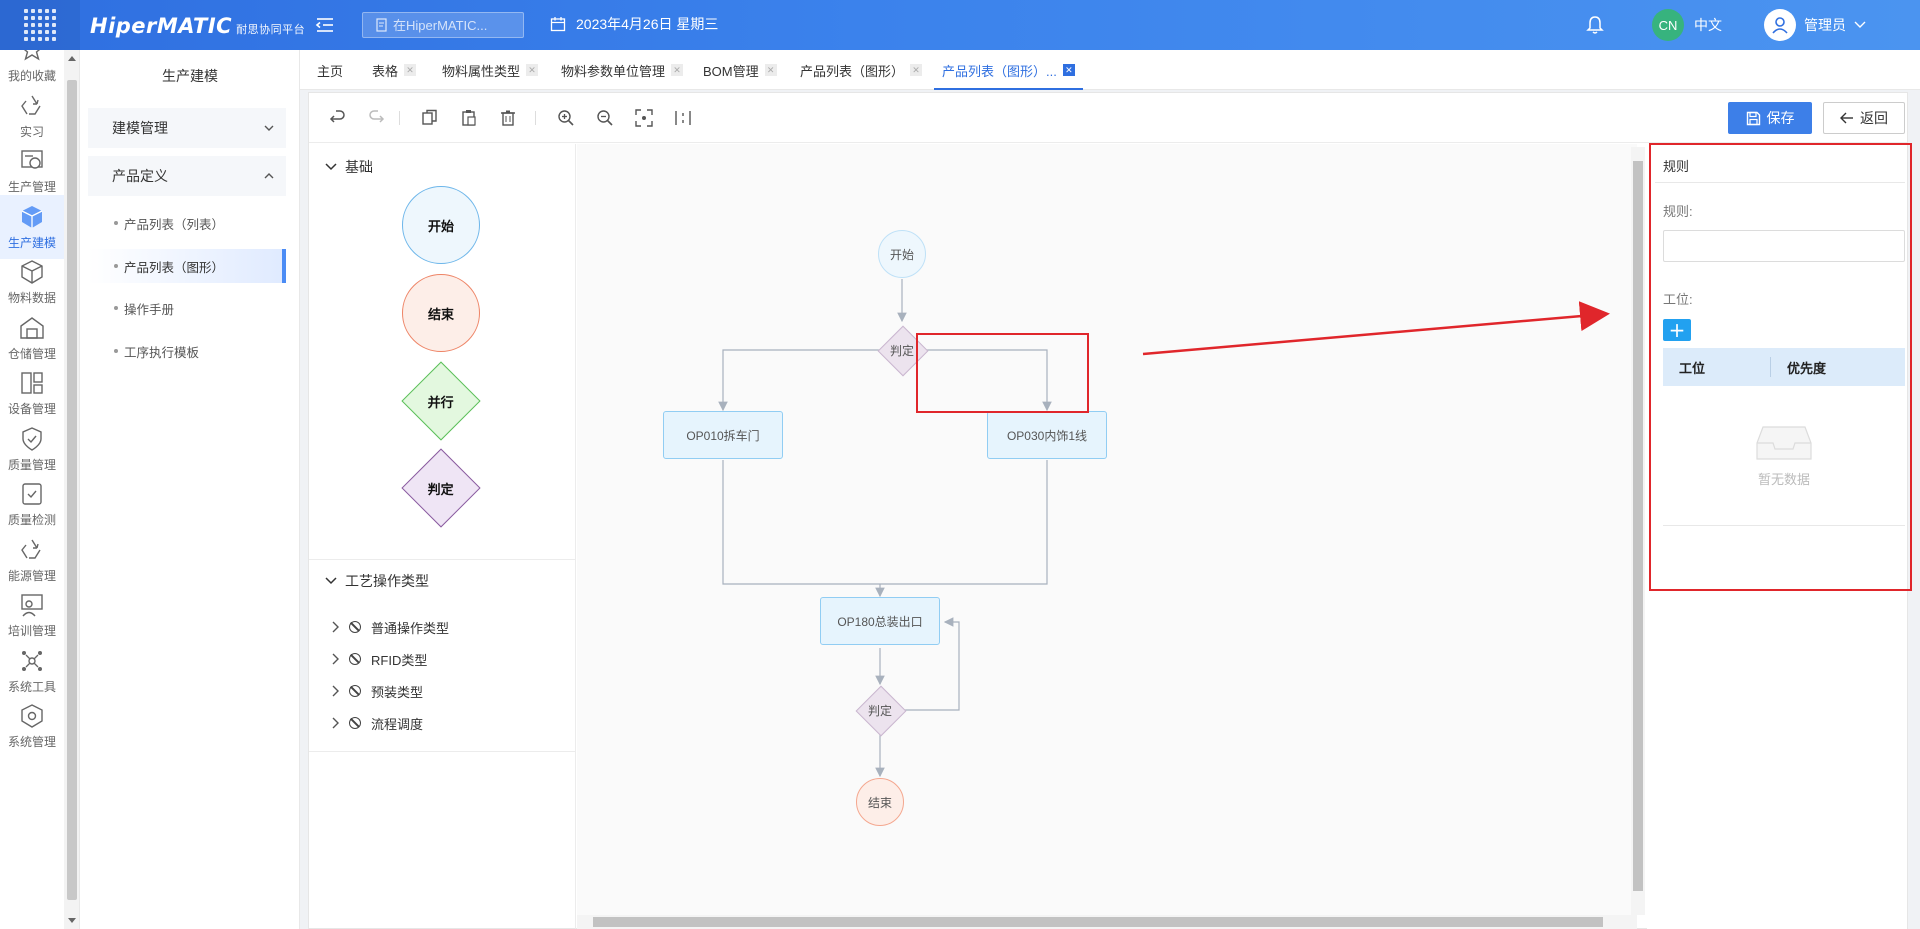 Image resolution: width=1920 pixels, height=929 pixels. I want to click on rail-scrollbar, so click(71, 489).